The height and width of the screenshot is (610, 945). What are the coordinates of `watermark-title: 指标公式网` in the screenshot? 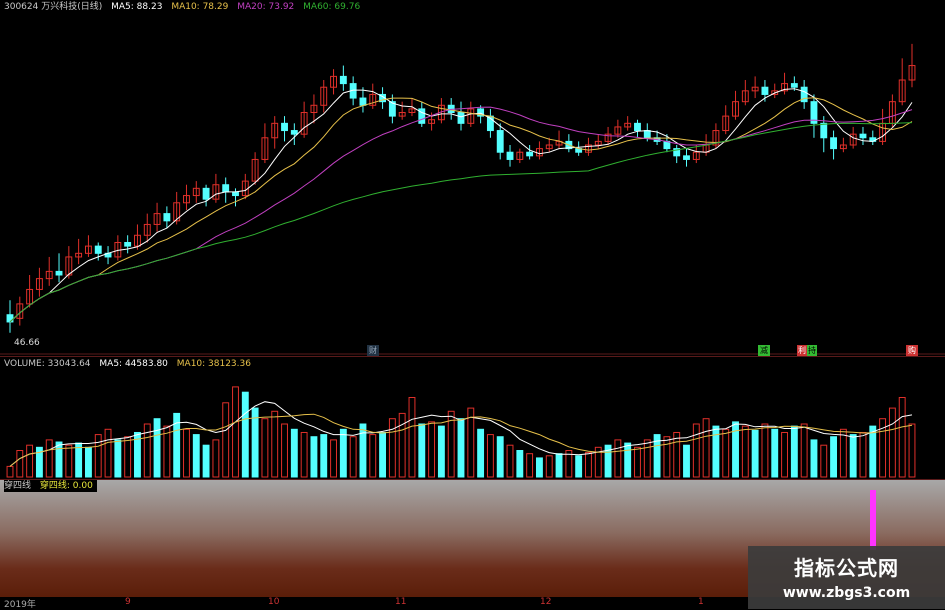 It's located at (846, 568).